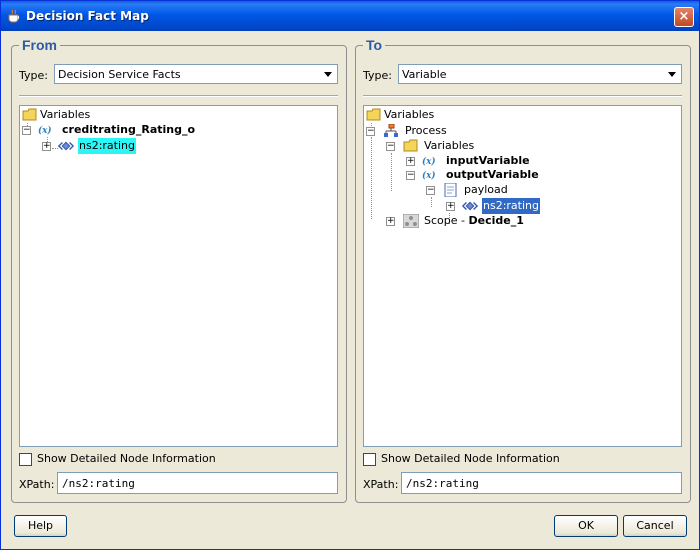  Describe the element at coordinates (424, 74) in the screenshot. I see `to-type-value: Variable` at that location.